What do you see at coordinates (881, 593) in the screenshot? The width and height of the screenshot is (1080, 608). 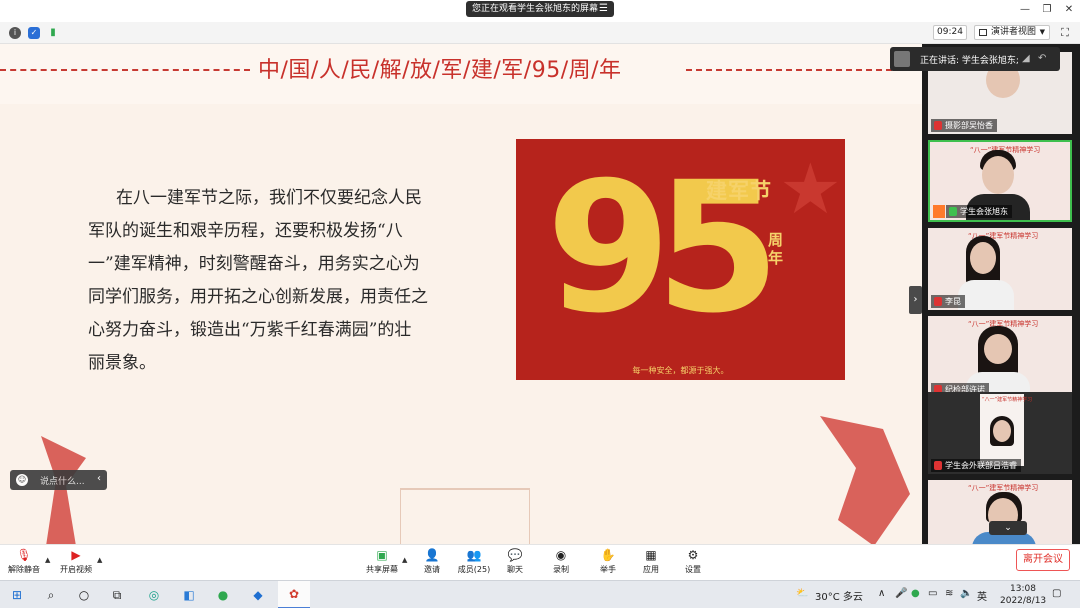 I see `chevron-up-icon: ∧` at bounding box center [881, 593].